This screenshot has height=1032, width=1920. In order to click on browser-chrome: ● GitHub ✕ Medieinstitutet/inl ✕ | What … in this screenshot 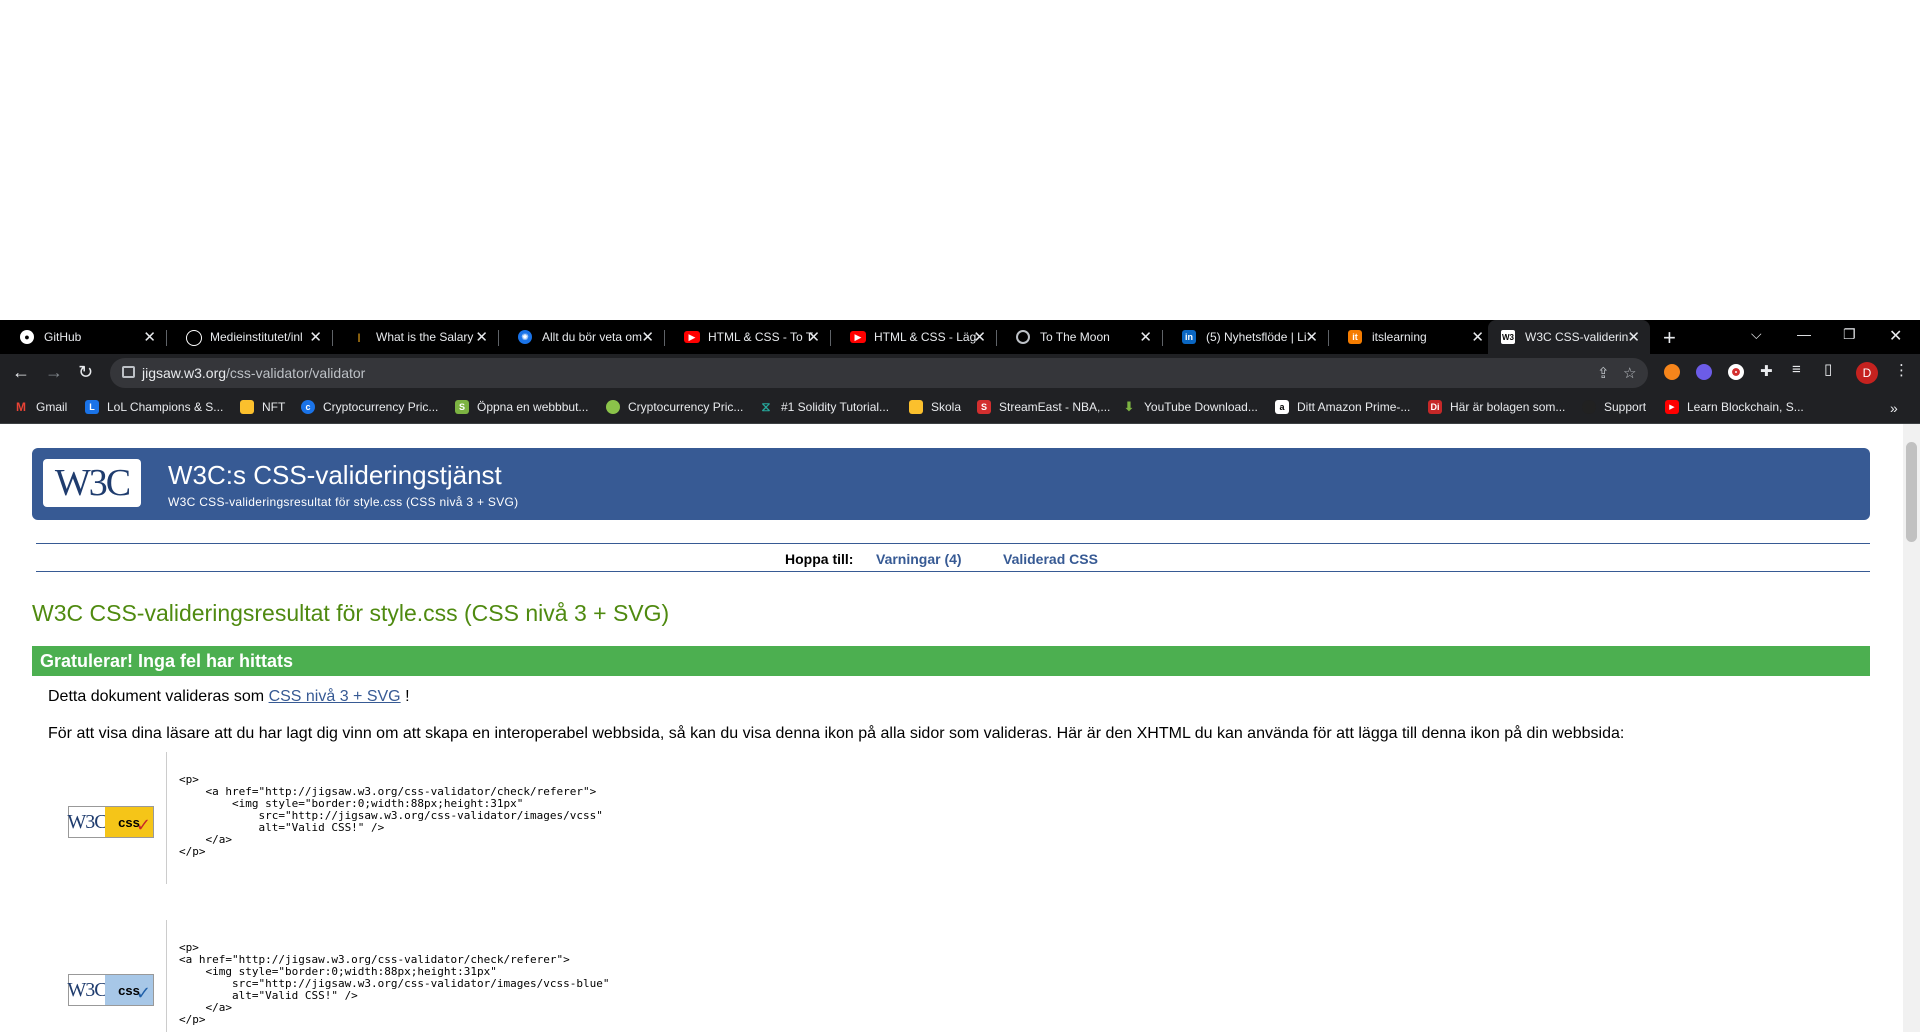, I will do `click(960, 372)`.